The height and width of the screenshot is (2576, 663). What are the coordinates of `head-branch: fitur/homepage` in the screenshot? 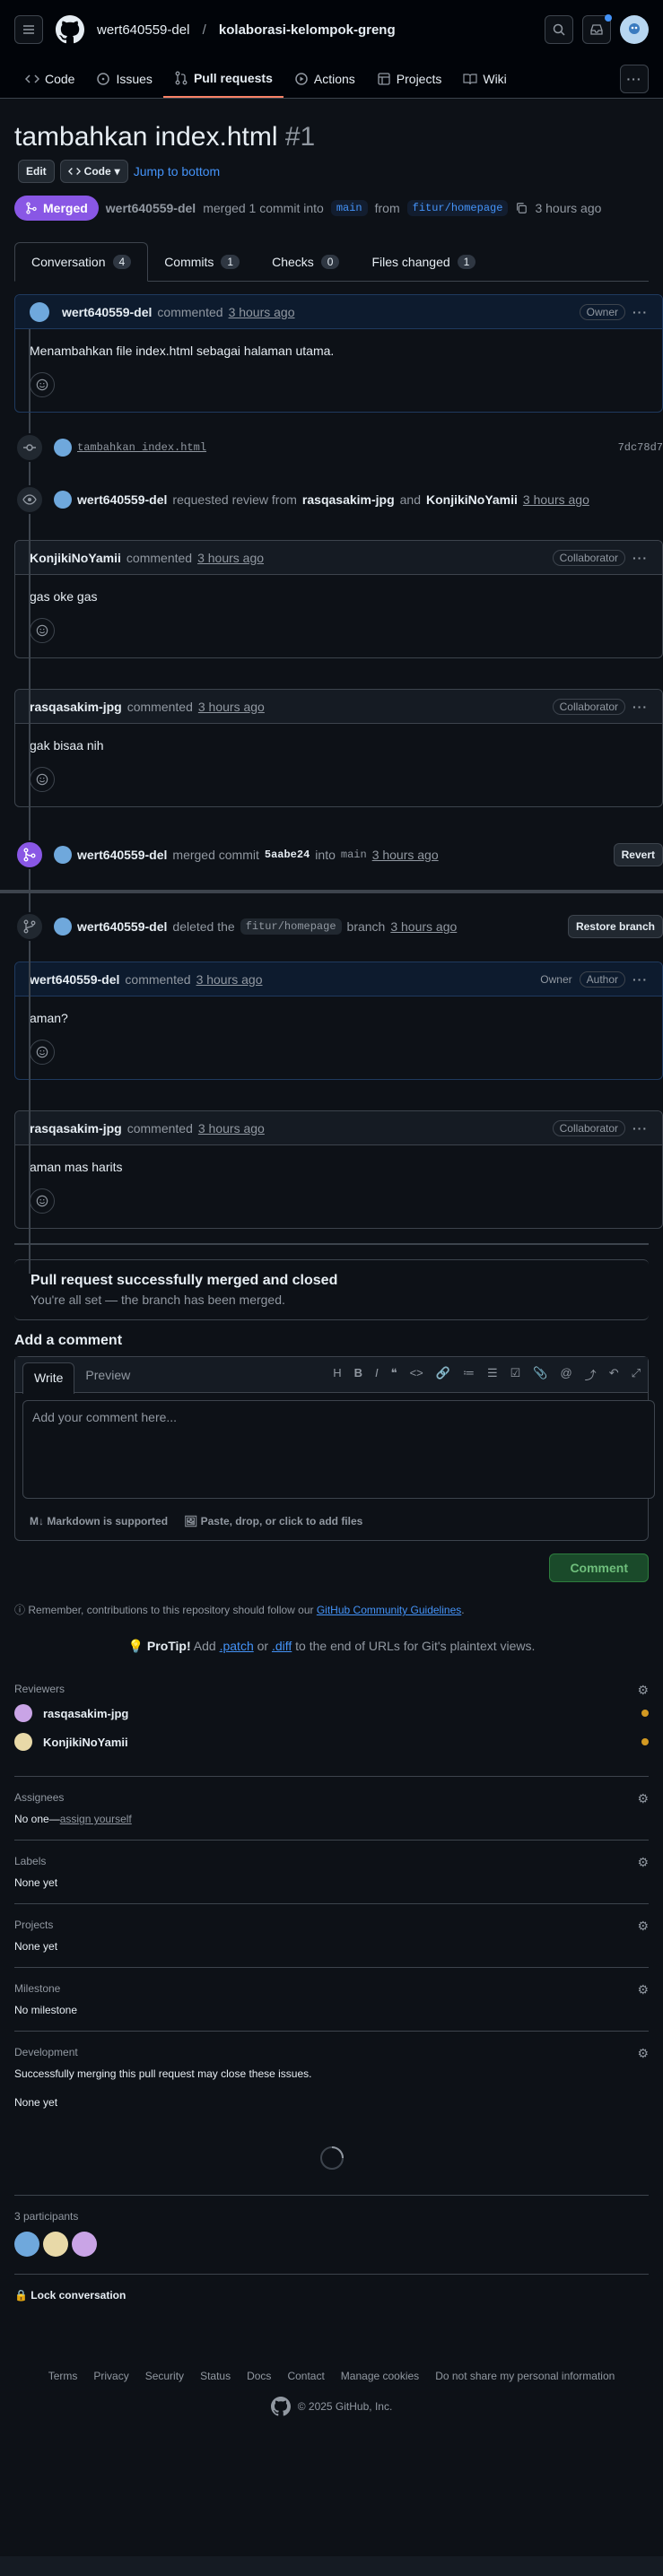 It's located at (457, 208).